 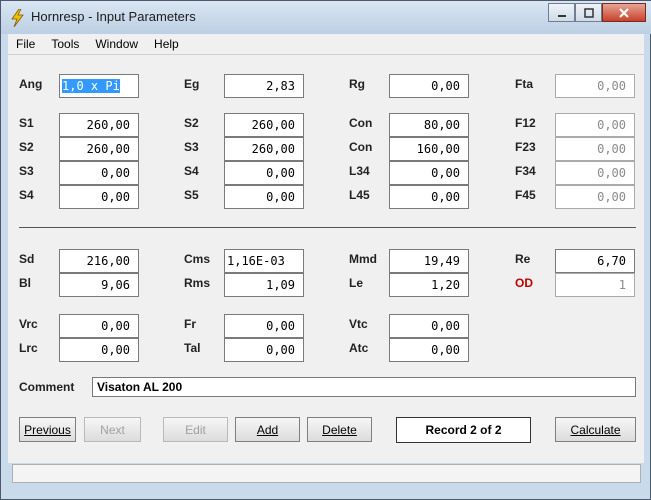 What do you see at coordinates (191, 195) in the screenshot?
I see `label-s5: S5` at bounding box center [191, 195].